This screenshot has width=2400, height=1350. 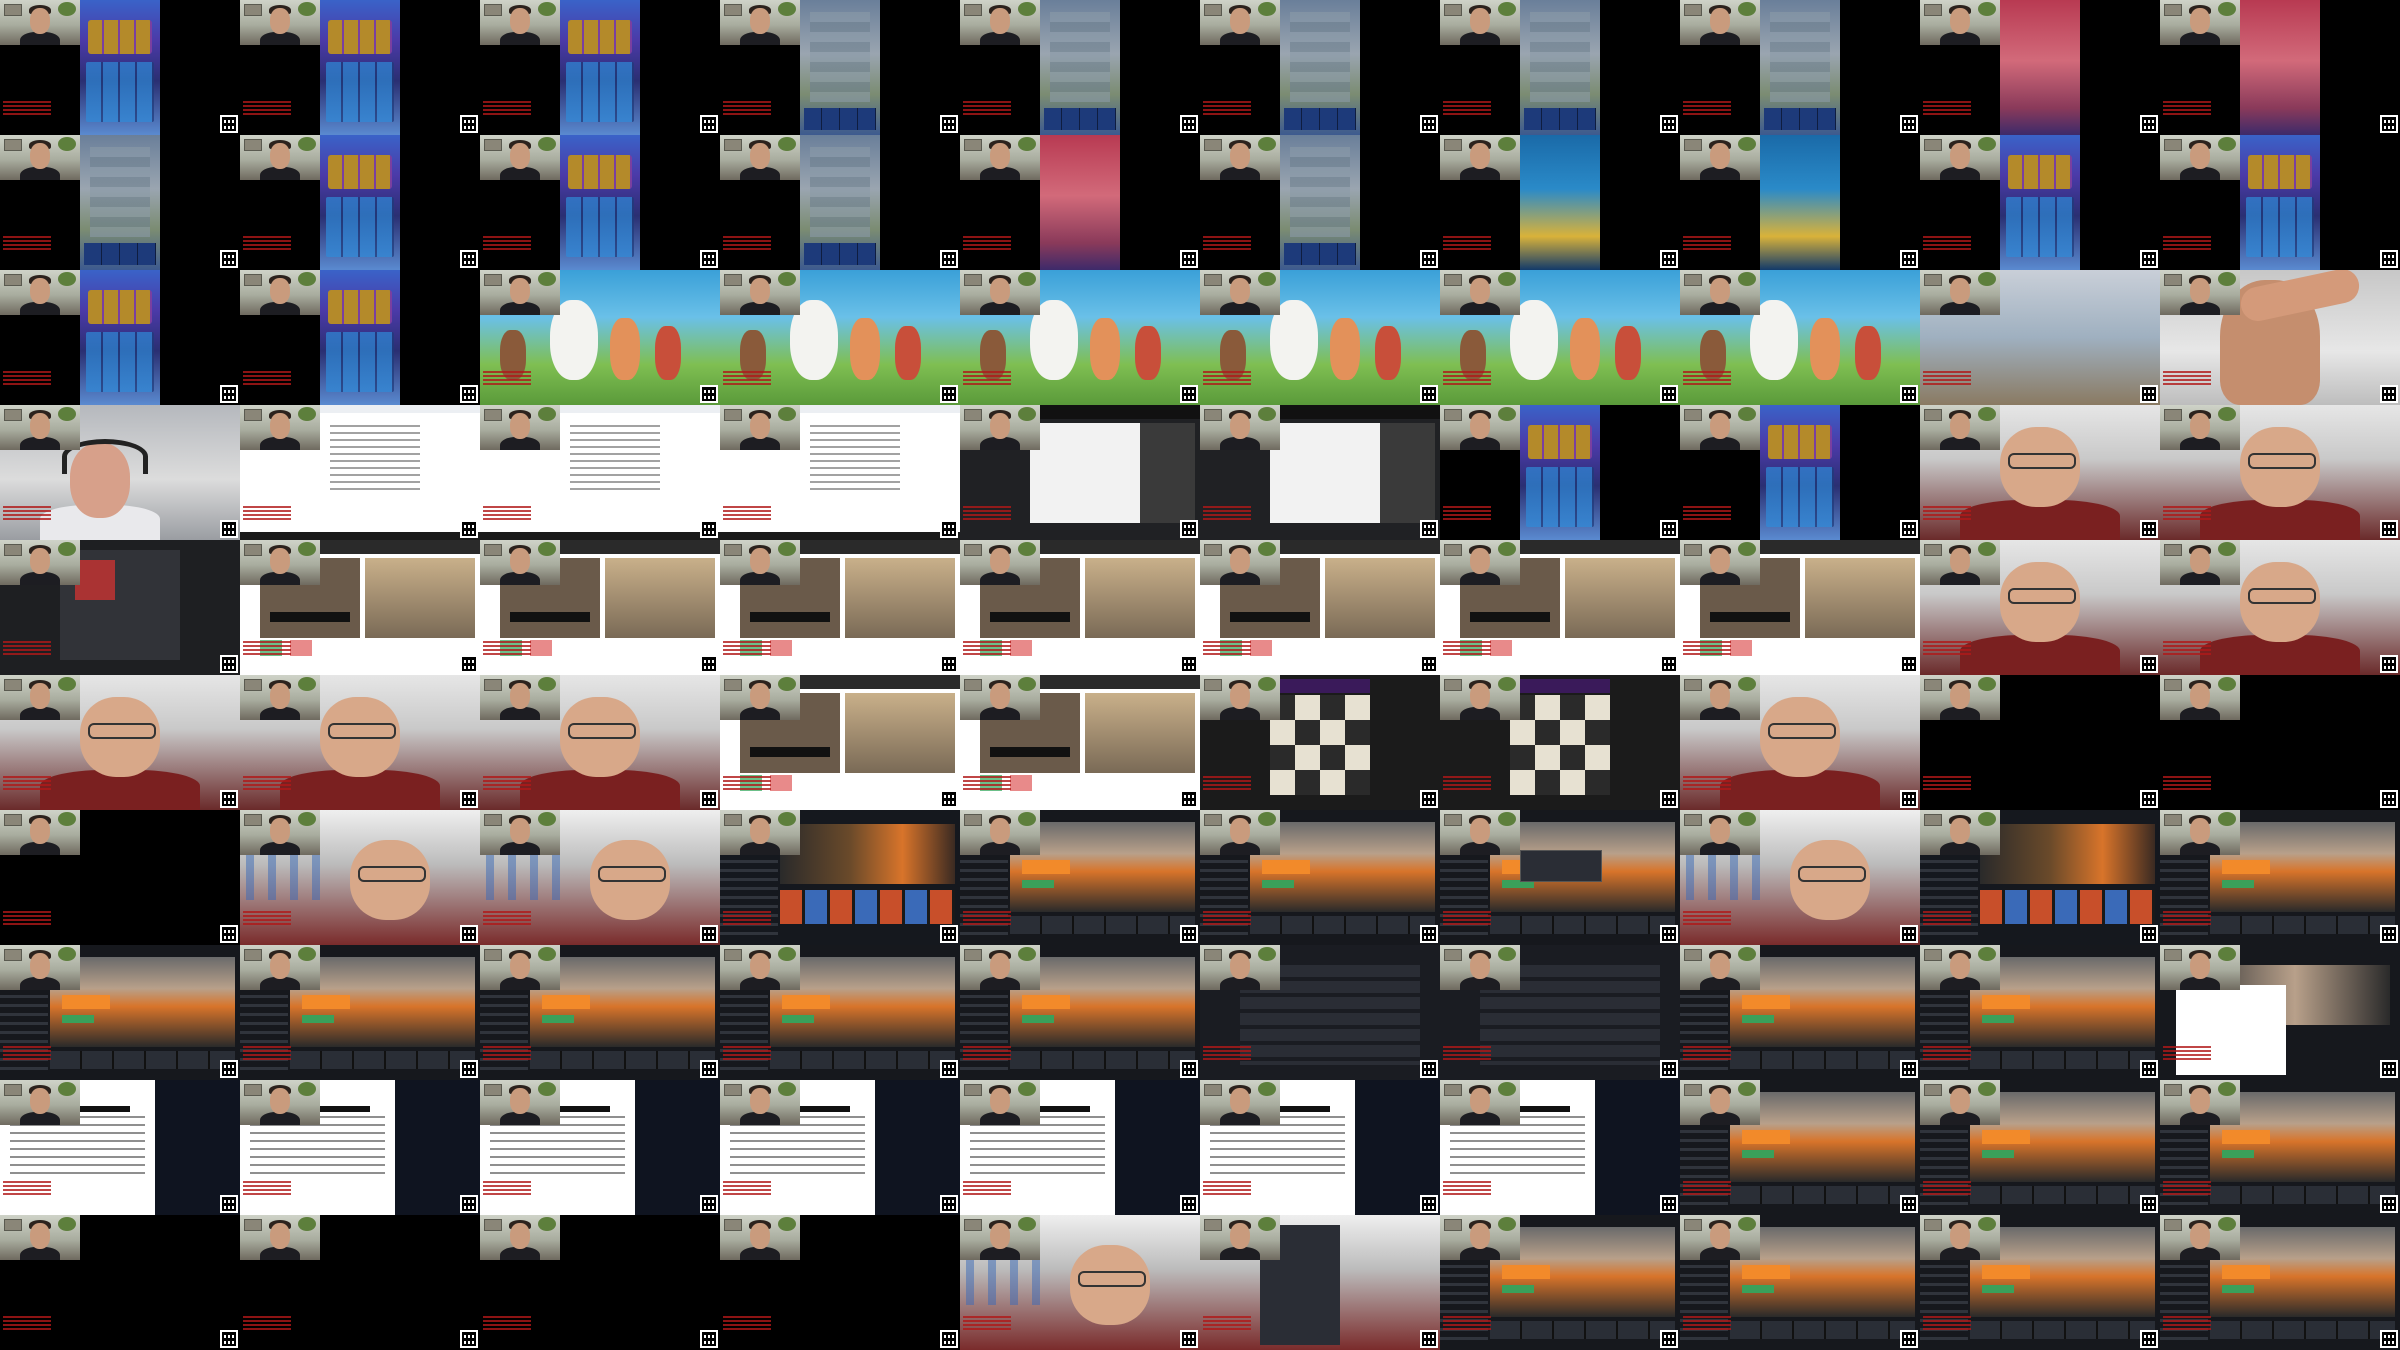 What do you see at coordinates (2040, 67) in the screenshot?
I see `phone-red-arena-screen` at bounding box center [2040, 67].